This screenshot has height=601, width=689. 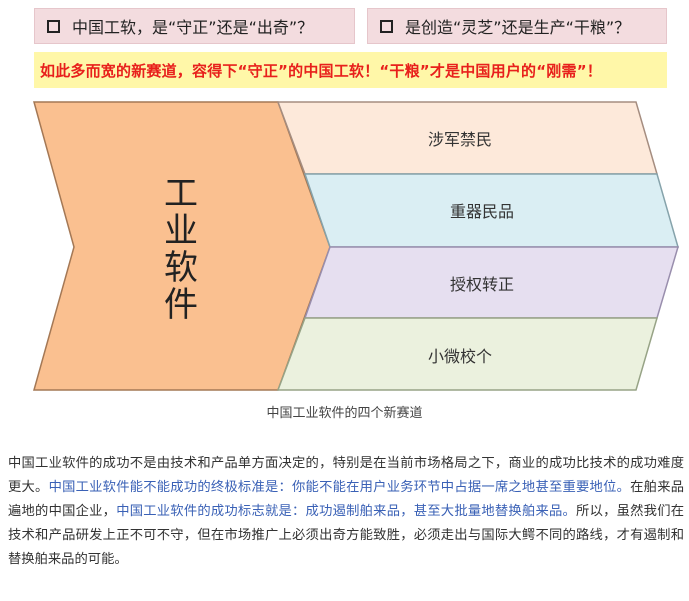 I want to click on question-box-2: 是创造“灵芝”还是生产“干粮”？, so click(x=517, y=26).